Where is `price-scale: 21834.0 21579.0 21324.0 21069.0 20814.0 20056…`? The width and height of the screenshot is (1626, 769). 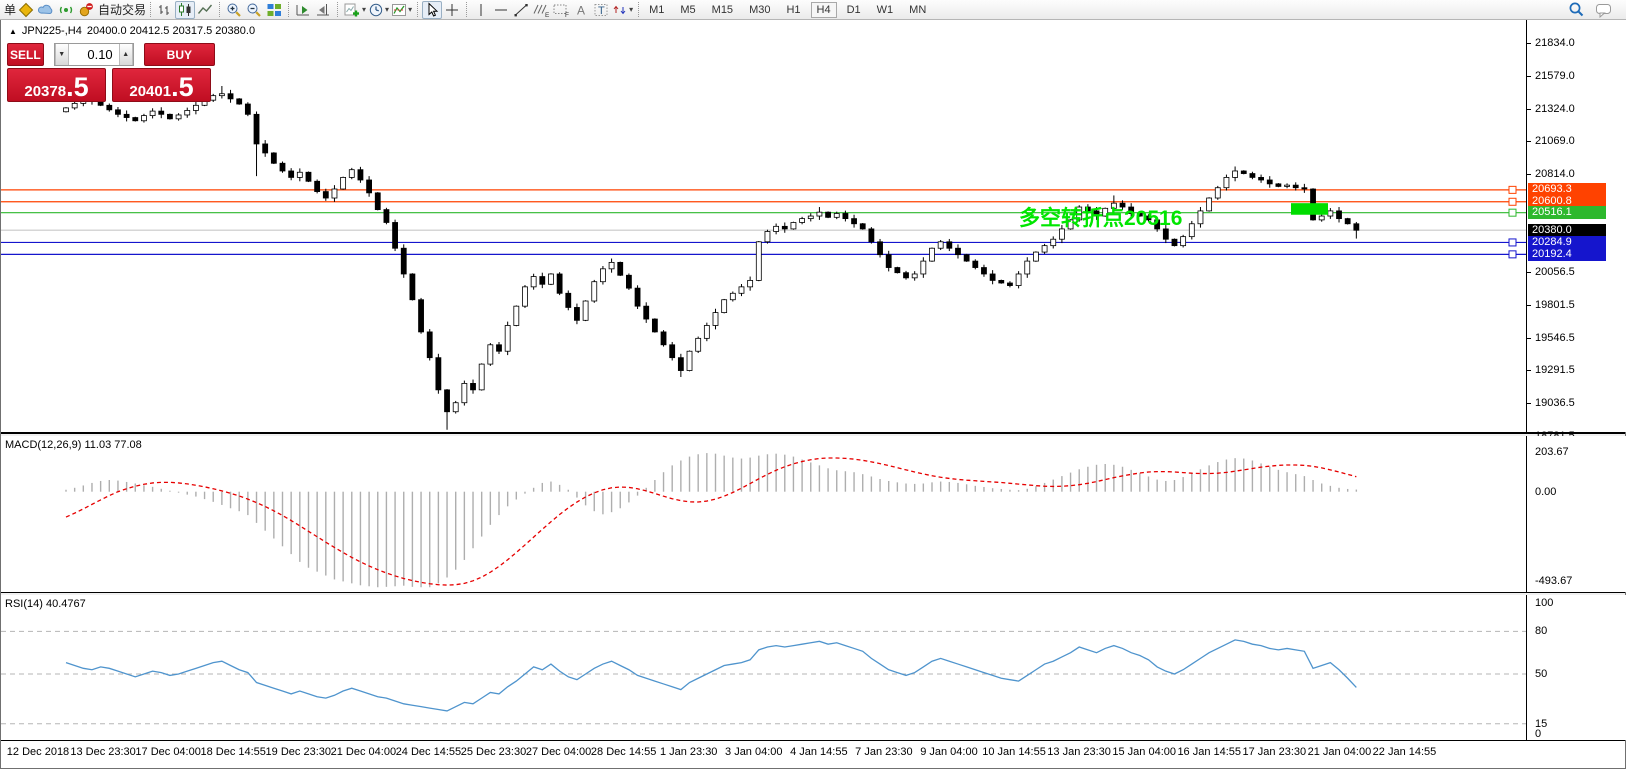
price-scale: 21834.0 21579.0 21324.0 21069.0 20814.0 20056… is located at coordinates (1576, 231).